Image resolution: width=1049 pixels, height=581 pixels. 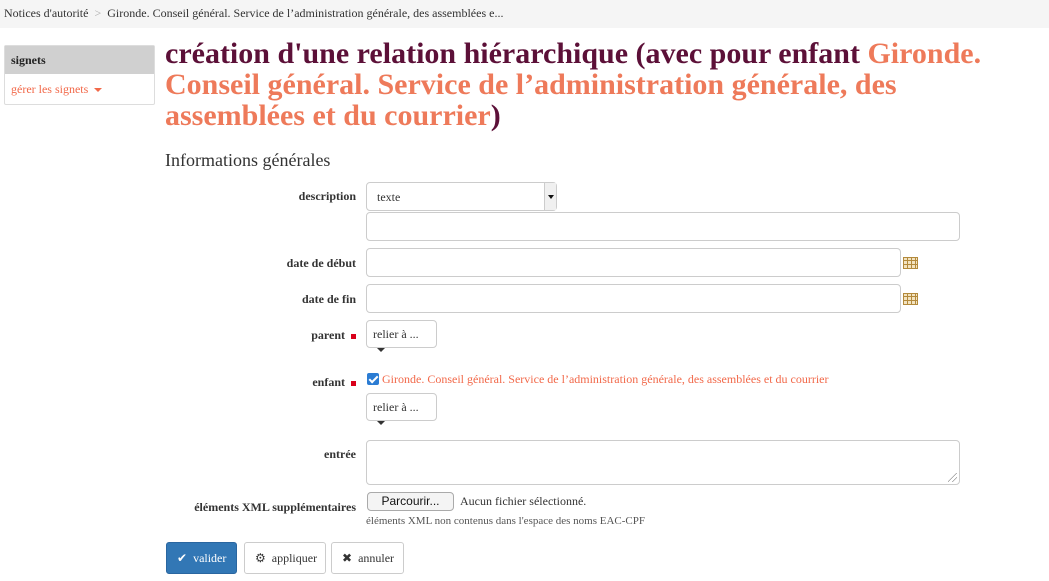 What do you see at coordinates (261, 335) in the screenshot?
I see `parent-label: parent` at bounding box center [261, 335].